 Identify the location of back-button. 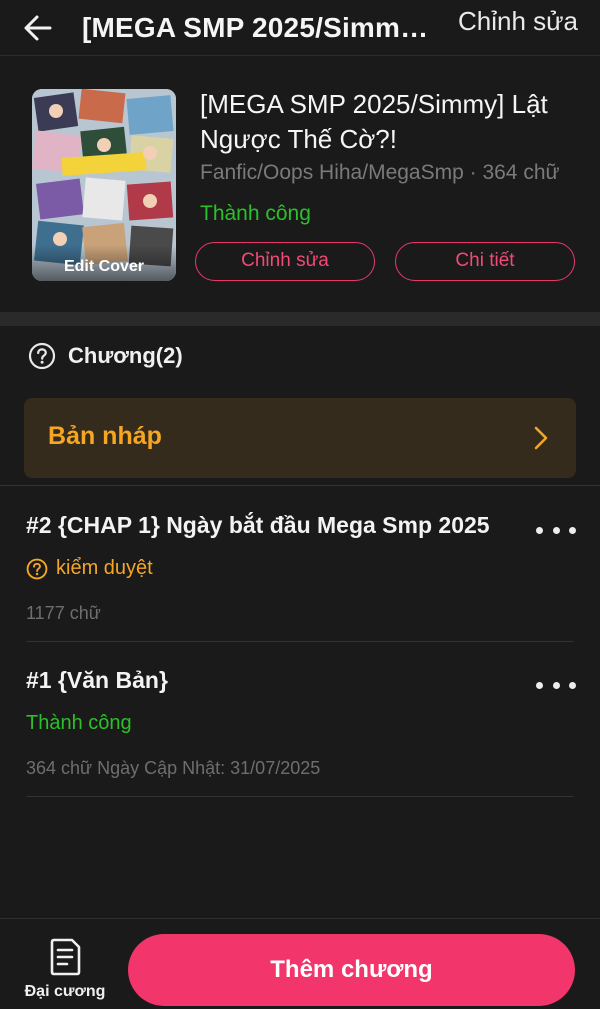
(38, 28).